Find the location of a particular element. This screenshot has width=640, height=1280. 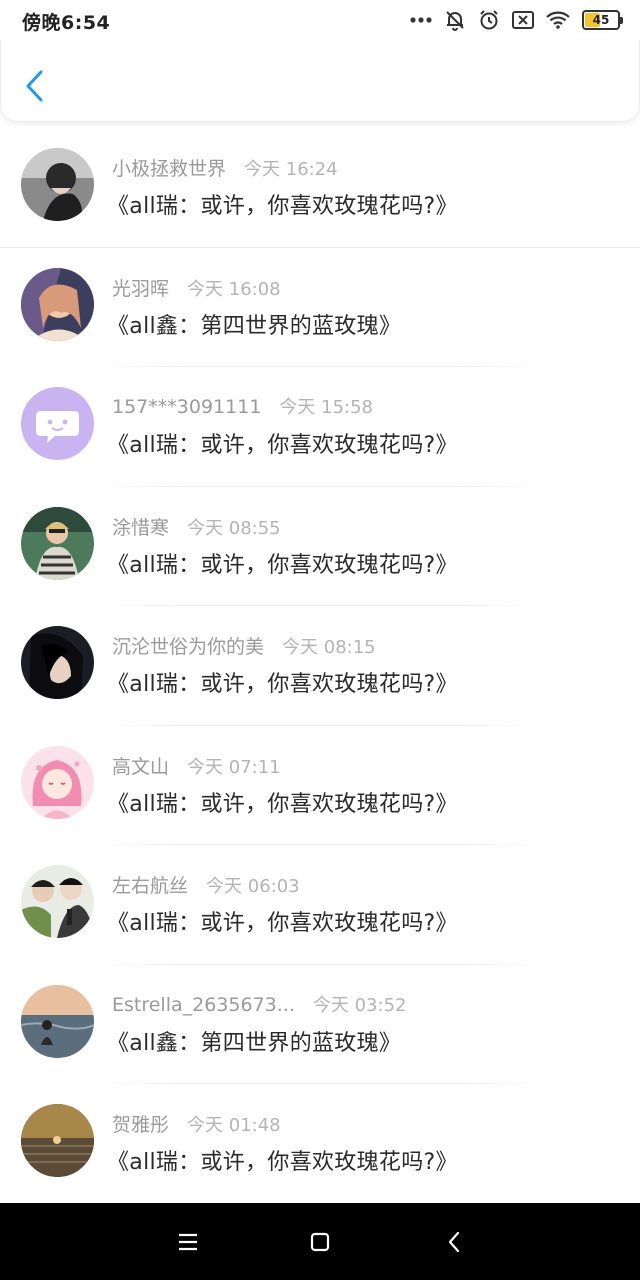

message-time: 今天 06:03 is located at coordinates (253, 886).